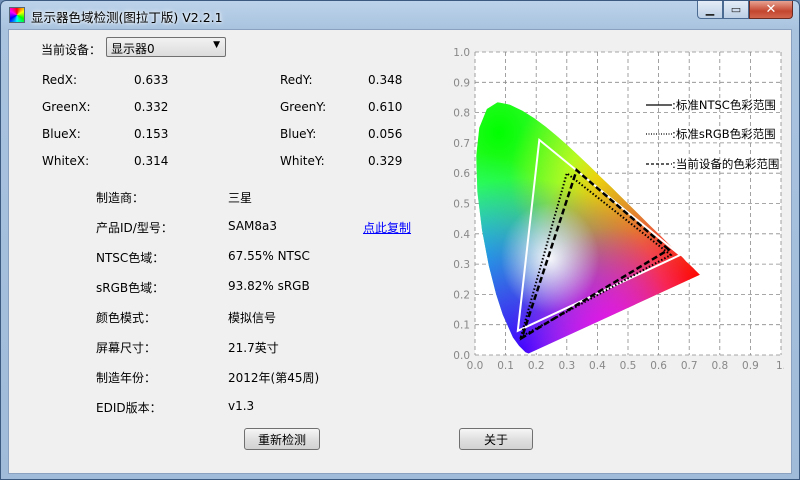 The height and width of the screenshot is (480, 800). Describe the element at coordinates (385, 161) in the screenshot. I see `white-y-value: 0.329` at that location.